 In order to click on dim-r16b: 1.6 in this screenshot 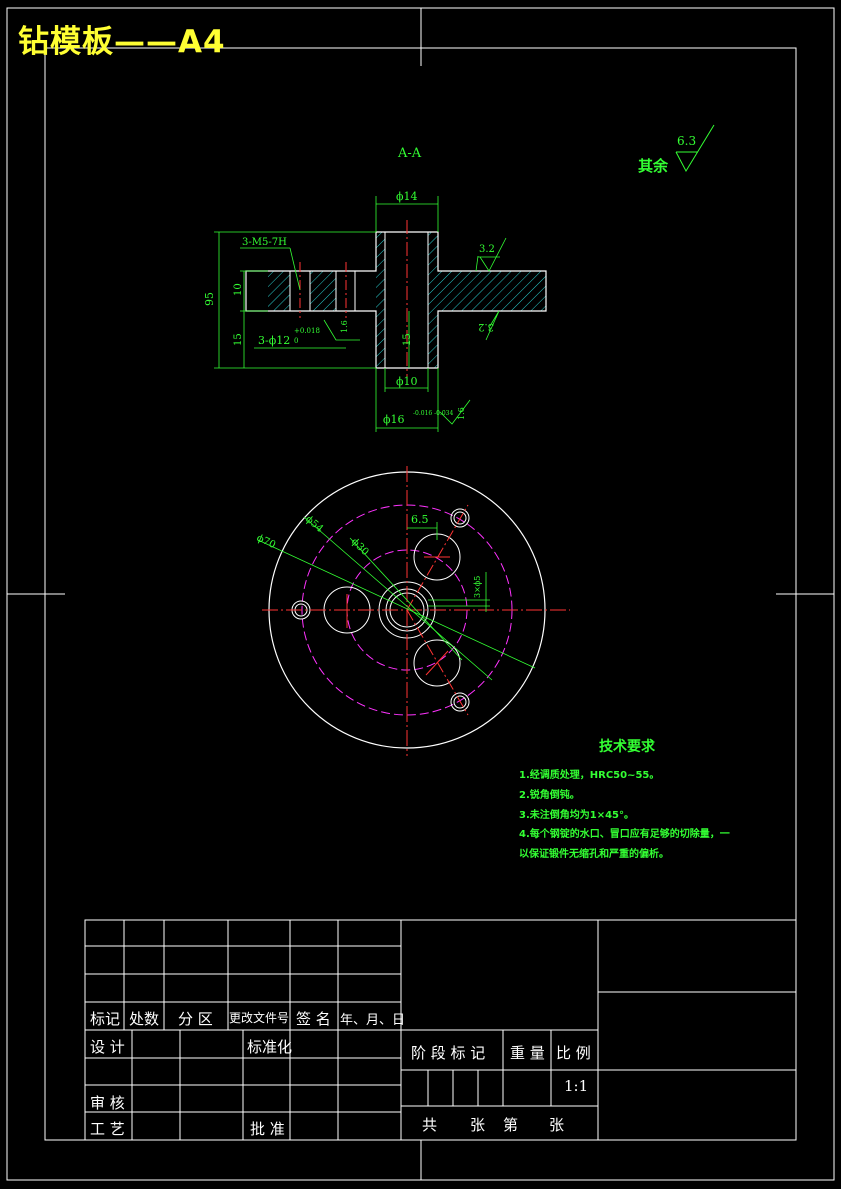, I will do `click(461, 413)`.